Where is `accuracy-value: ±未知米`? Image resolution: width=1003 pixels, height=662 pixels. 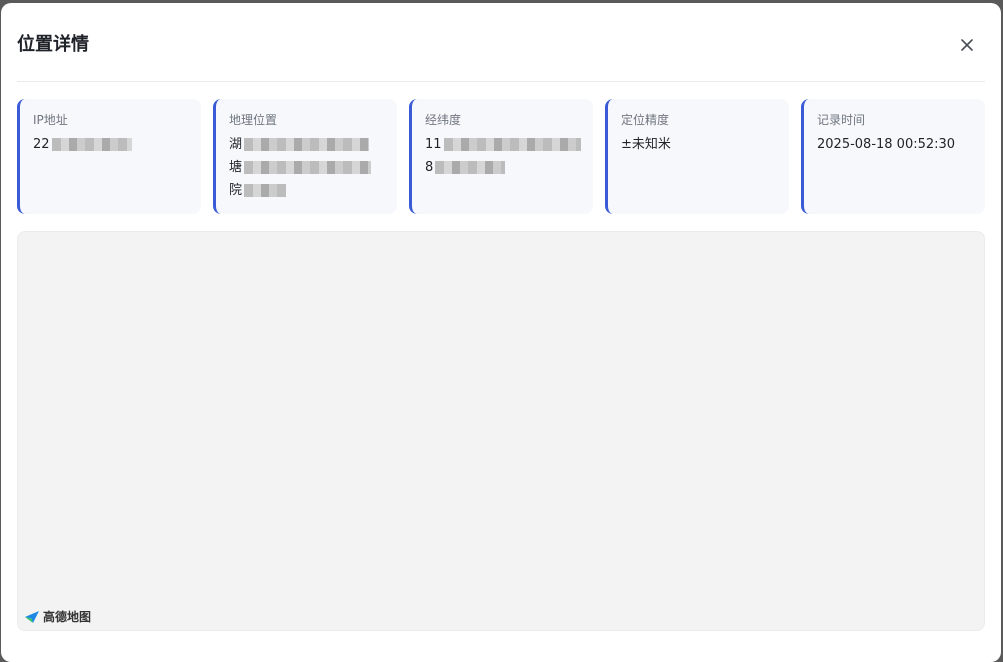 accuracy-value: ±未知米 is located at coordinates (646, 144).